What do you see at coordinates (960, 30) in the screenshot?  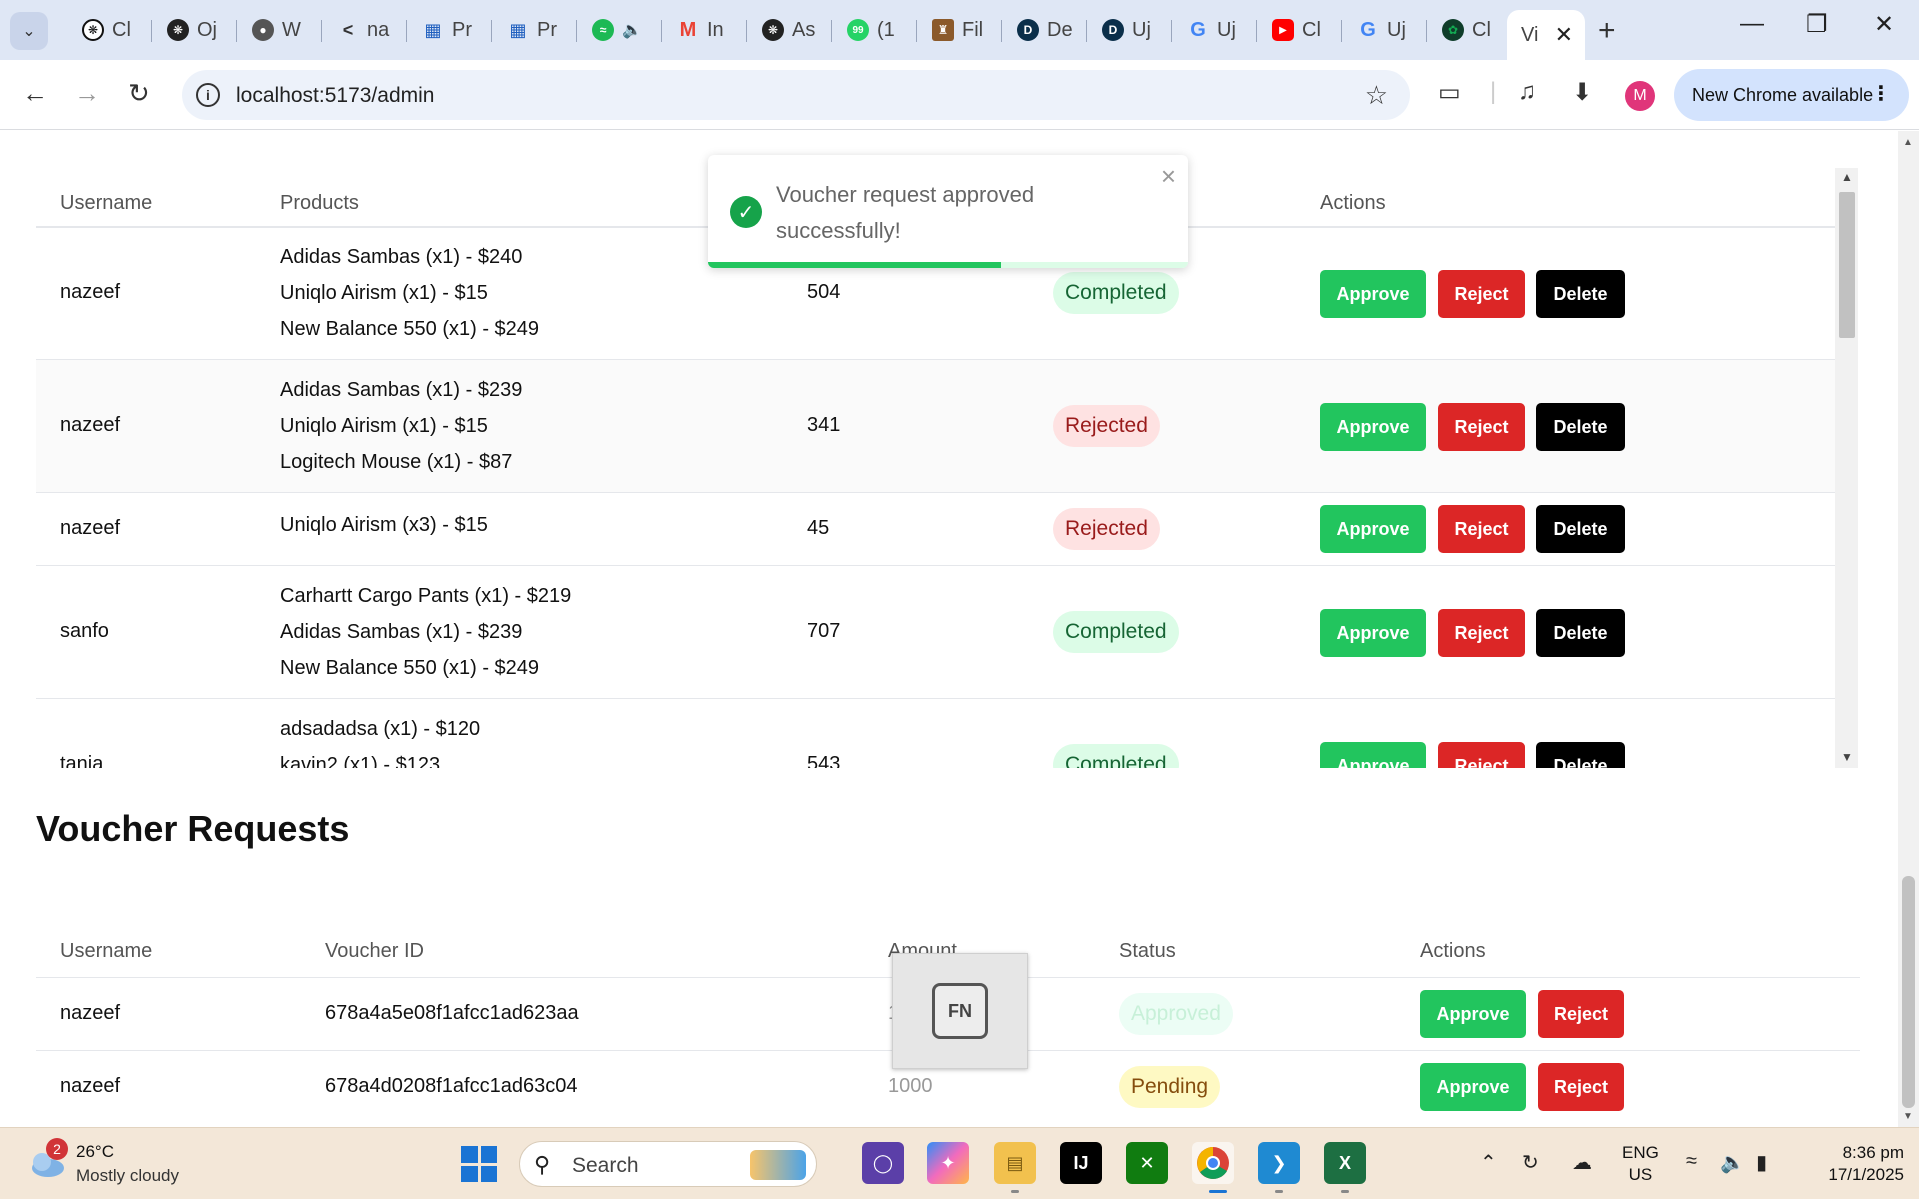 I see `browser-tab: ♜ Fil` at bounding box center [960, 30].